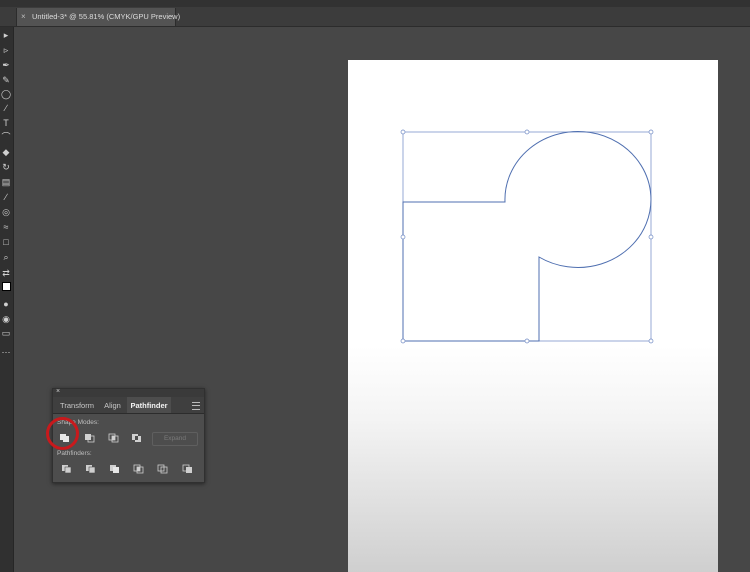  I want to click on merge-icon, so click(115, 469).